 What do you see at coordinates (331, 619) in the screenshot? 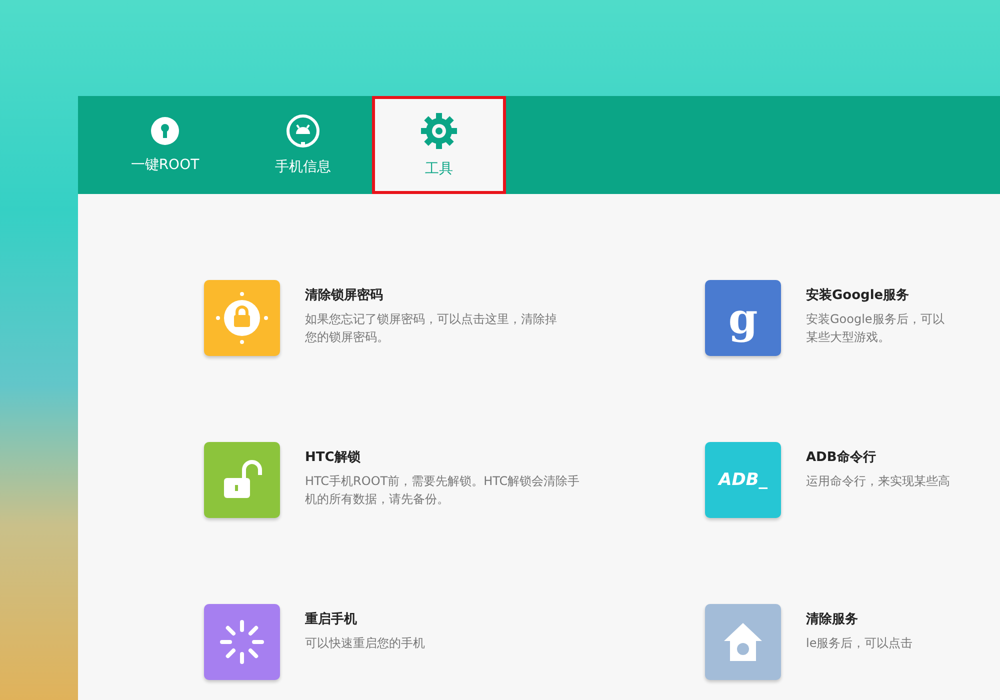
I see `tool-title: 重启手机` at bounding box center [331, 619].